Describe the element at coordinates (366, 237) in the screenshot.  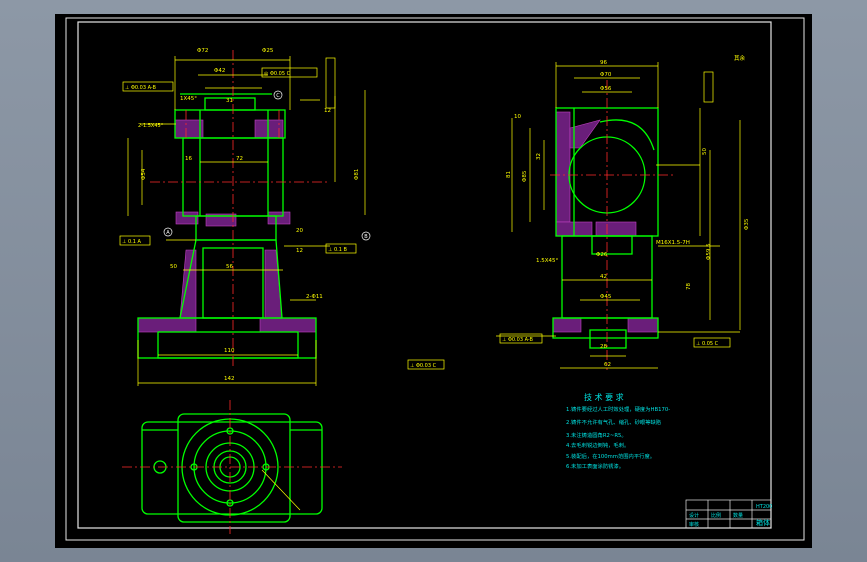
I see `datum-b: B` at that location.